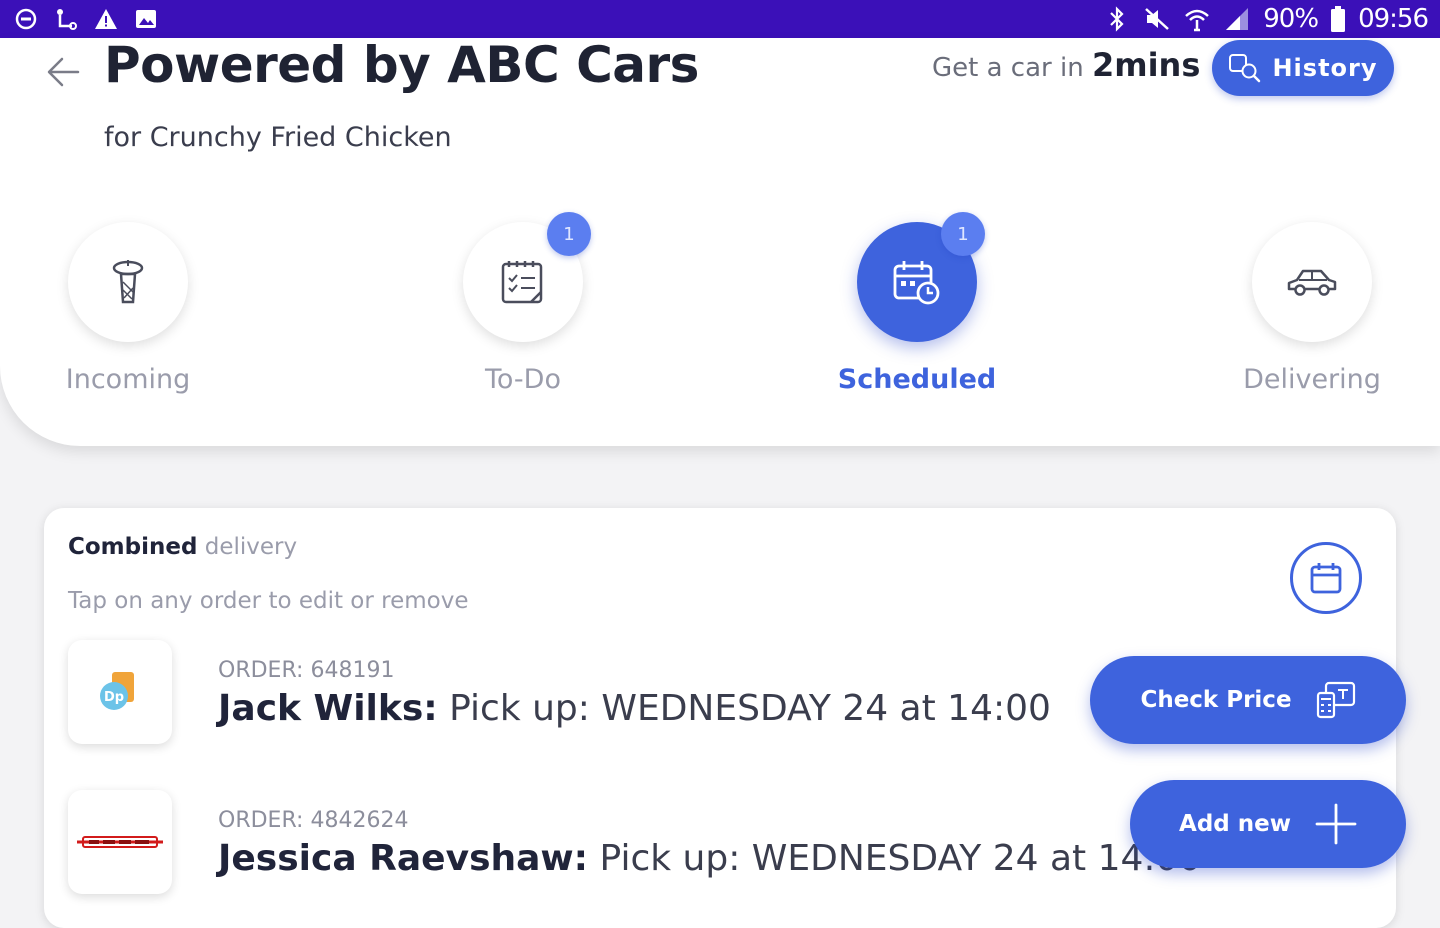 The image size is (1440, 928). I want to click on tab-delivering-circle, so click(1312, 282).